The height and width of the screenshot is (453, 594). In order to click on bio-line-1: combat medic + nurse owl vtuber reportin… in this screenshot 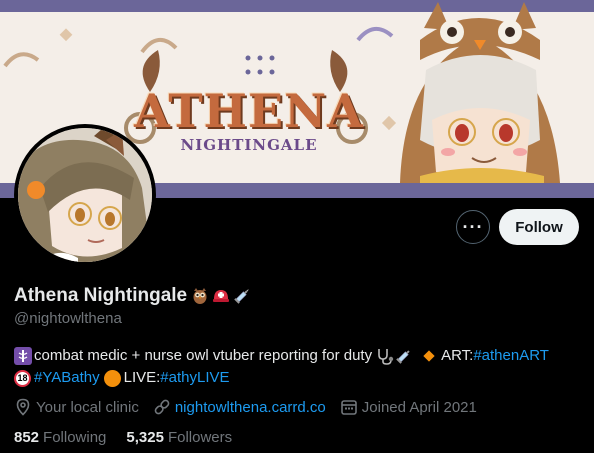, I will do `click(299, 356)`.